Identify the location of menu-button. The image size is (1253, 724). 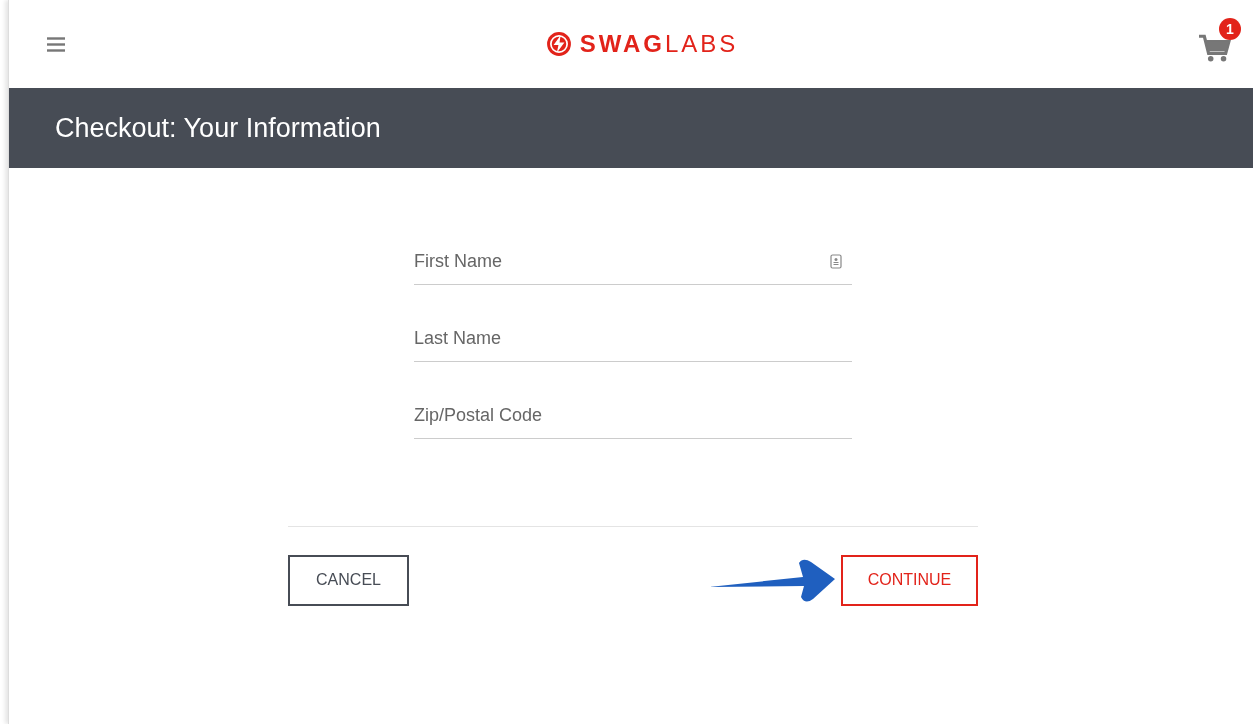
(56, 44).